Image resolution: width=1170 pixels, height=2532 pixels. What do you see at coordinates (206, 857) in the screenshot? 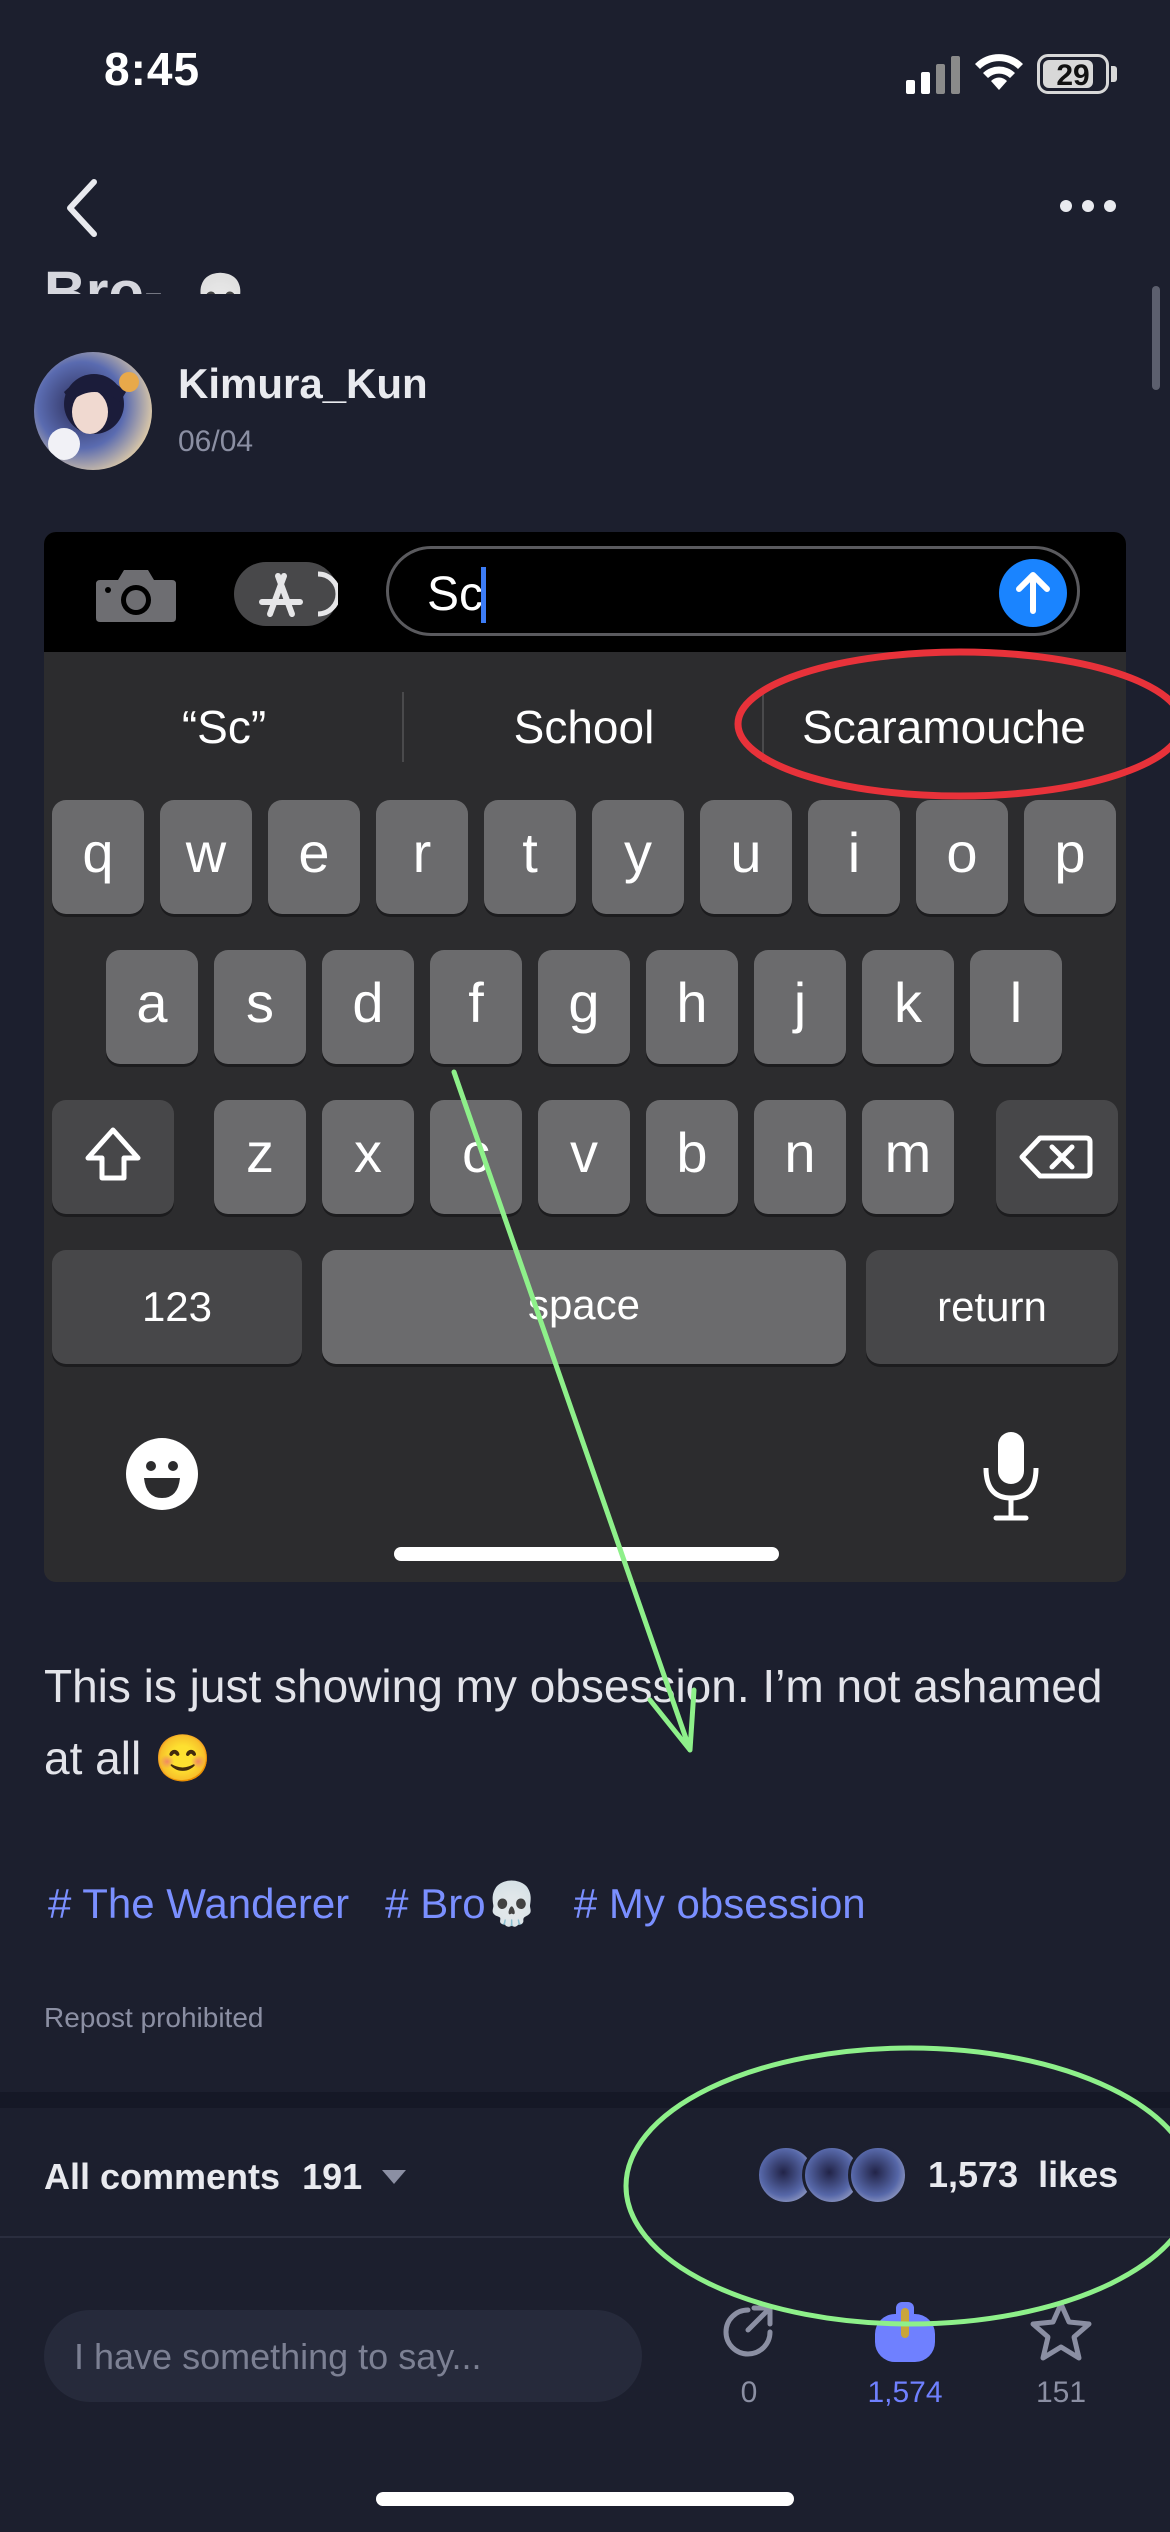
I see `key-w: w` at bounding box center [206, 857].